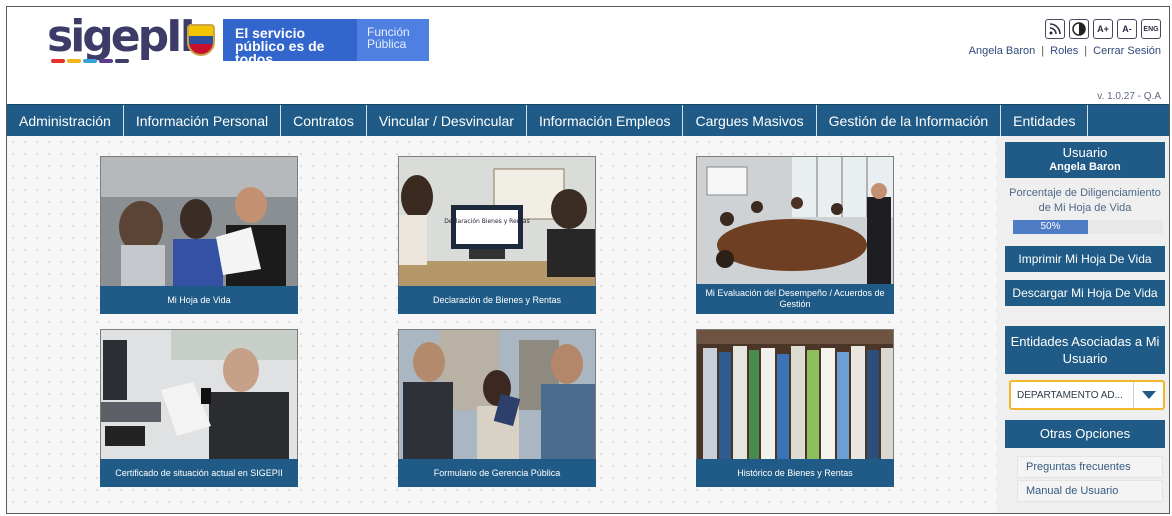  What do you see at coordinates (324, 121) in the screenshot?
I see `nav-item-contratos: Contratos` at bounding box center [324, 121].